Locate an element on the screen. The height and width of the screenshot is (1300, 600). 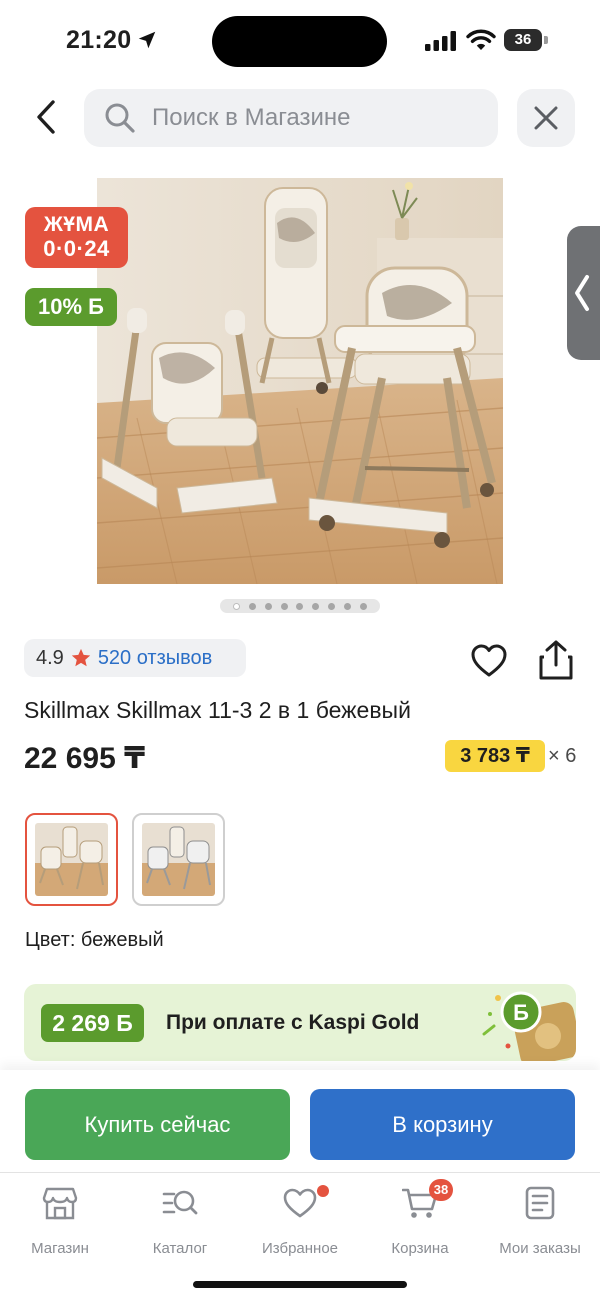
tab-label: Мои заказы is located at coordinates (540, 1248).